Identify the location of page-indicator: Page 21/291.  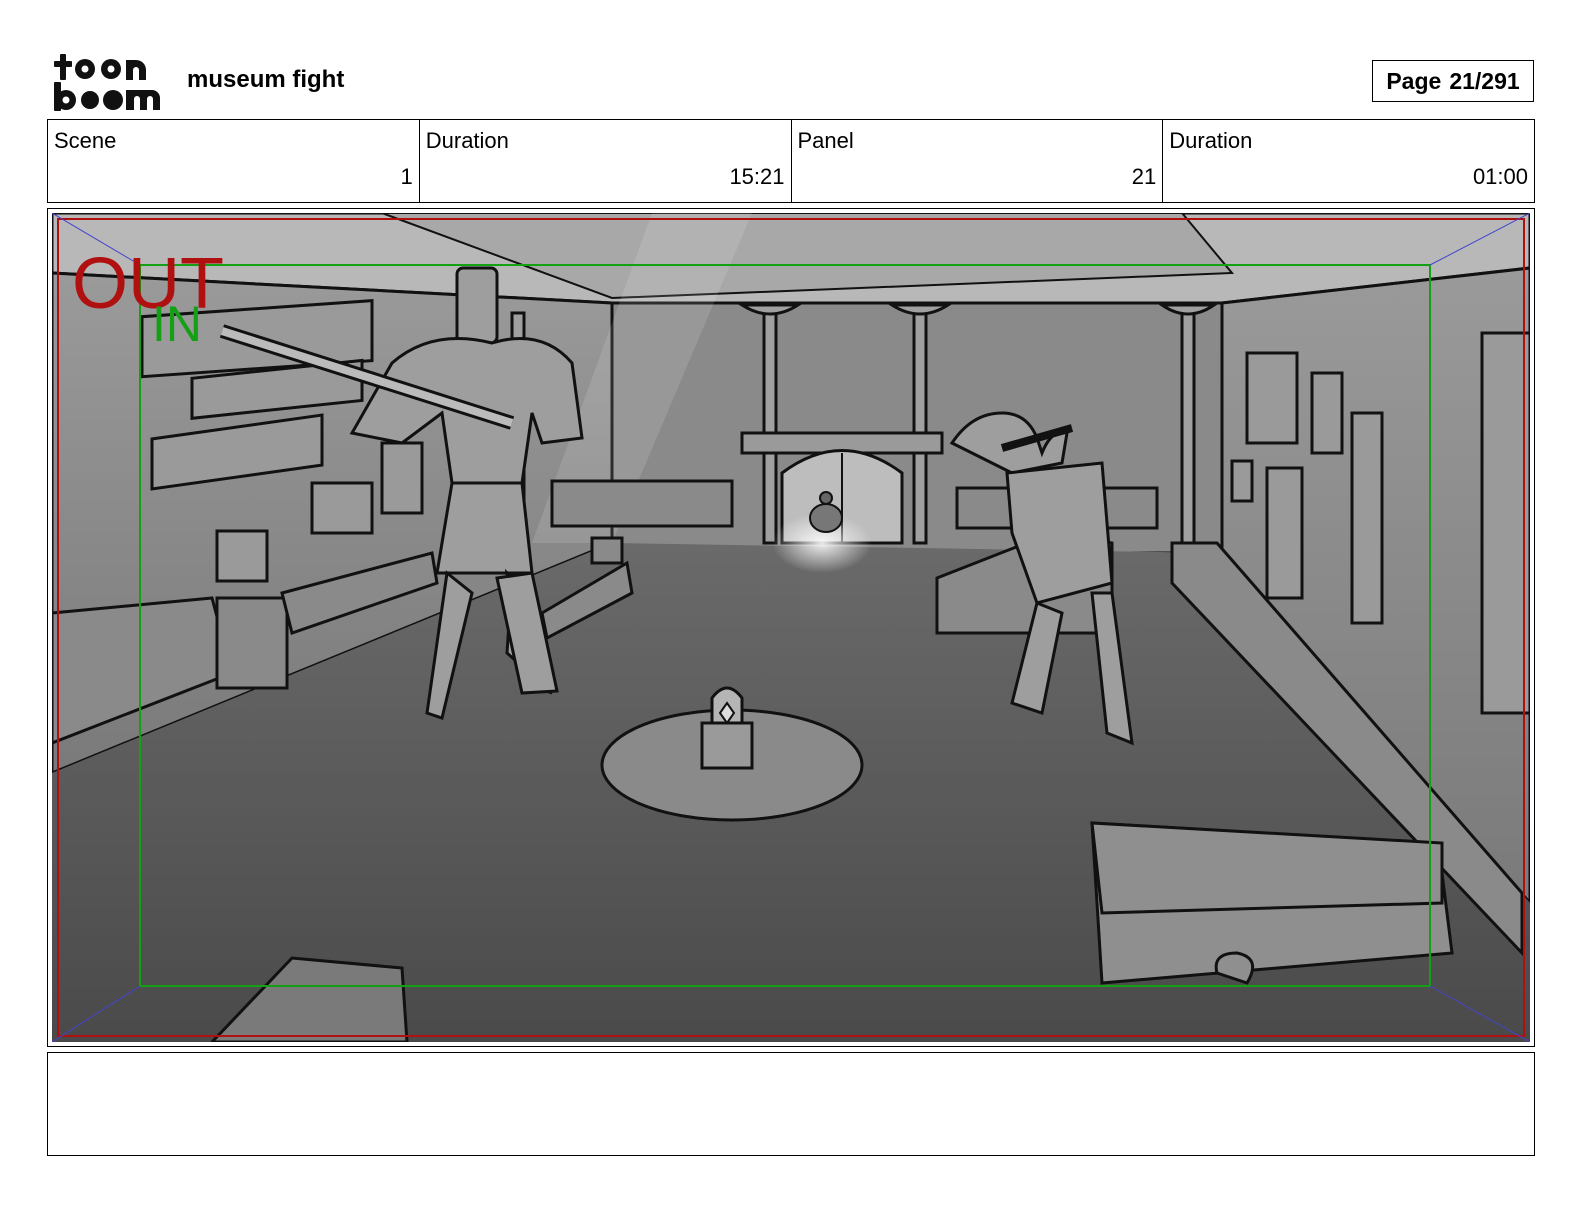
(1453, 81).